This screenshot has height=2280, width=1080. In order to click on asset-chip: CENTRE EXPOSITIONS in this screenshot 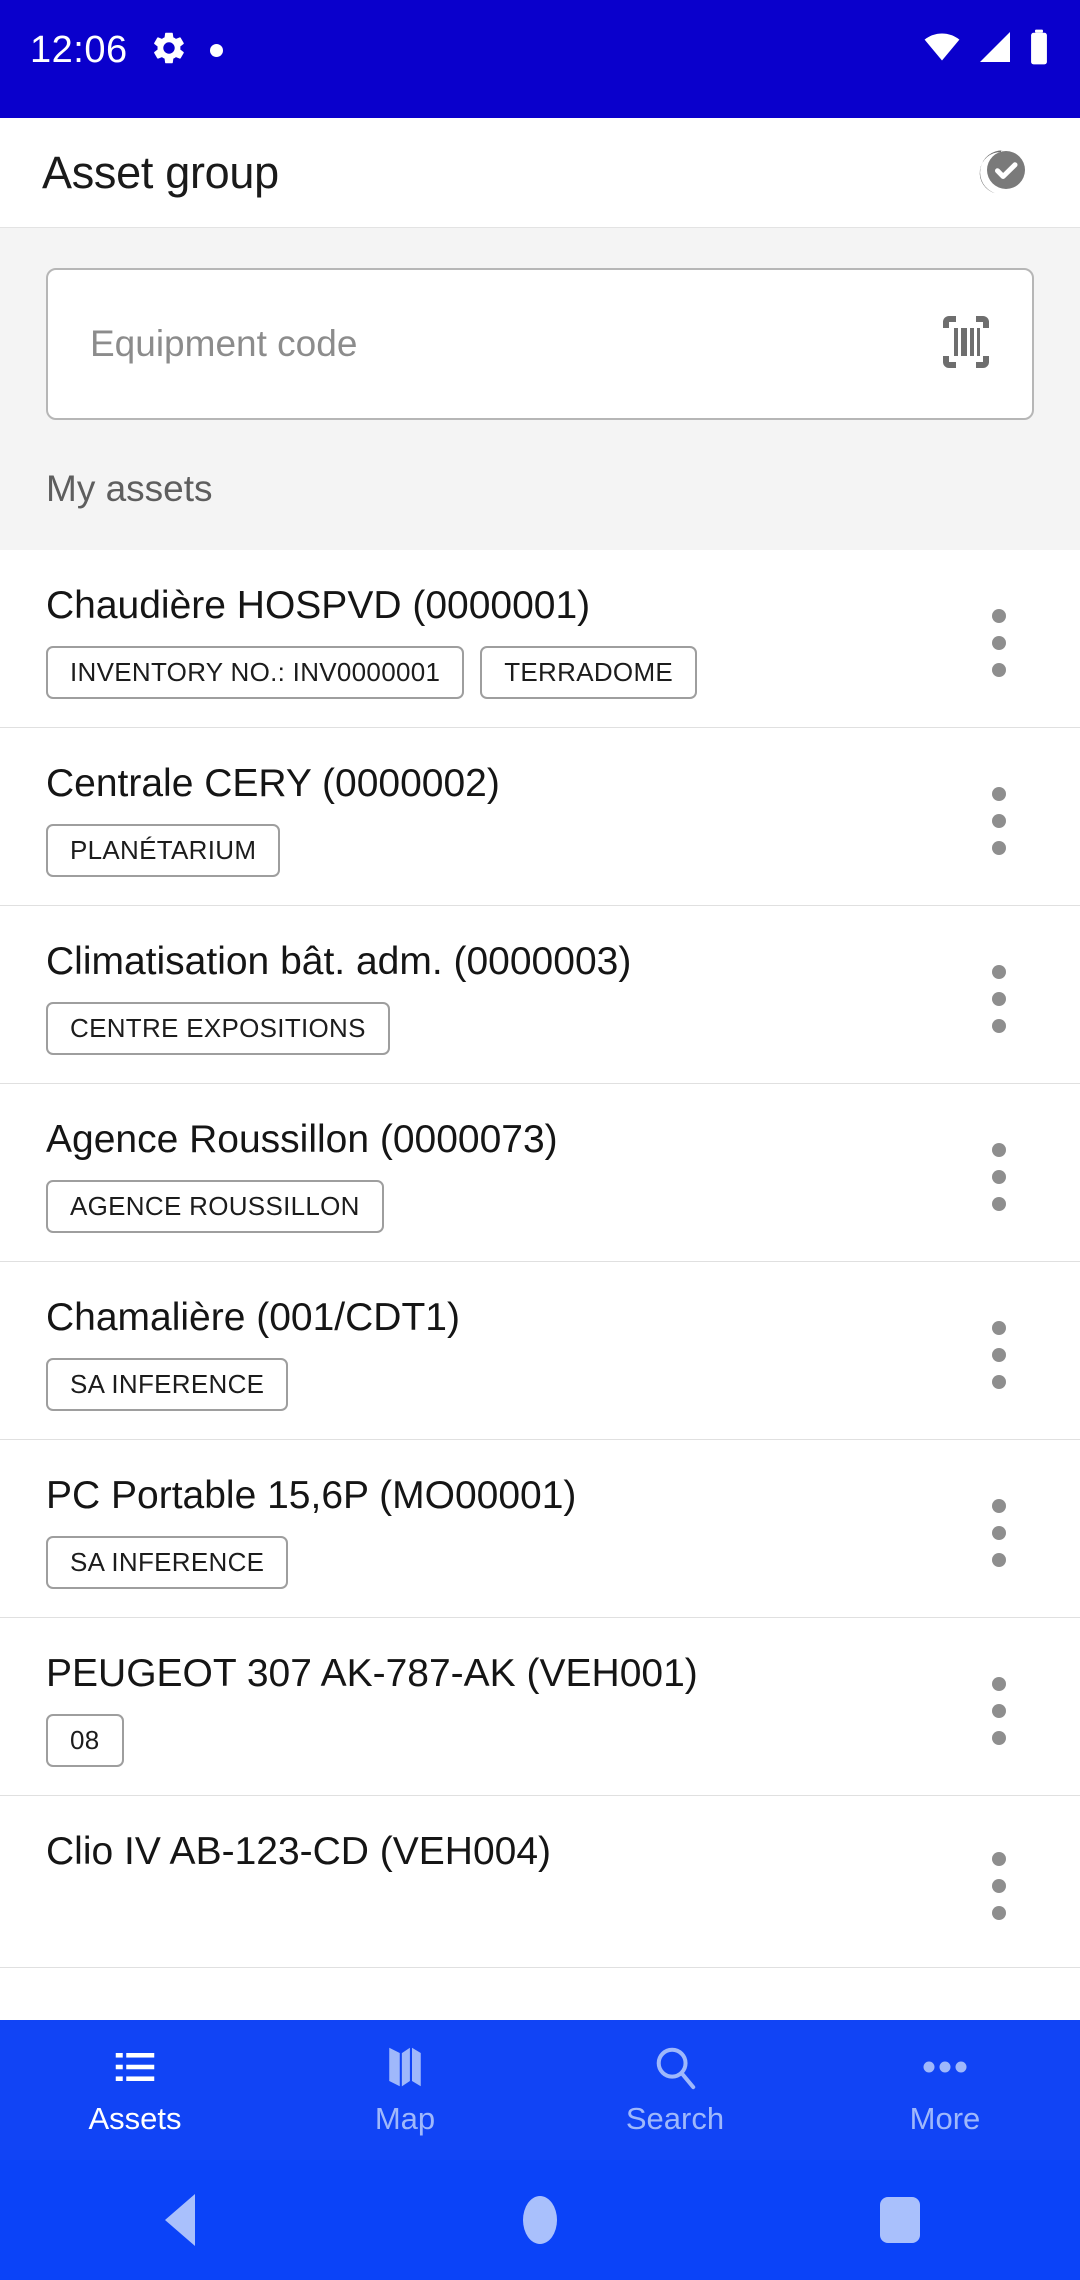, I will do `click(218, 1028)`.